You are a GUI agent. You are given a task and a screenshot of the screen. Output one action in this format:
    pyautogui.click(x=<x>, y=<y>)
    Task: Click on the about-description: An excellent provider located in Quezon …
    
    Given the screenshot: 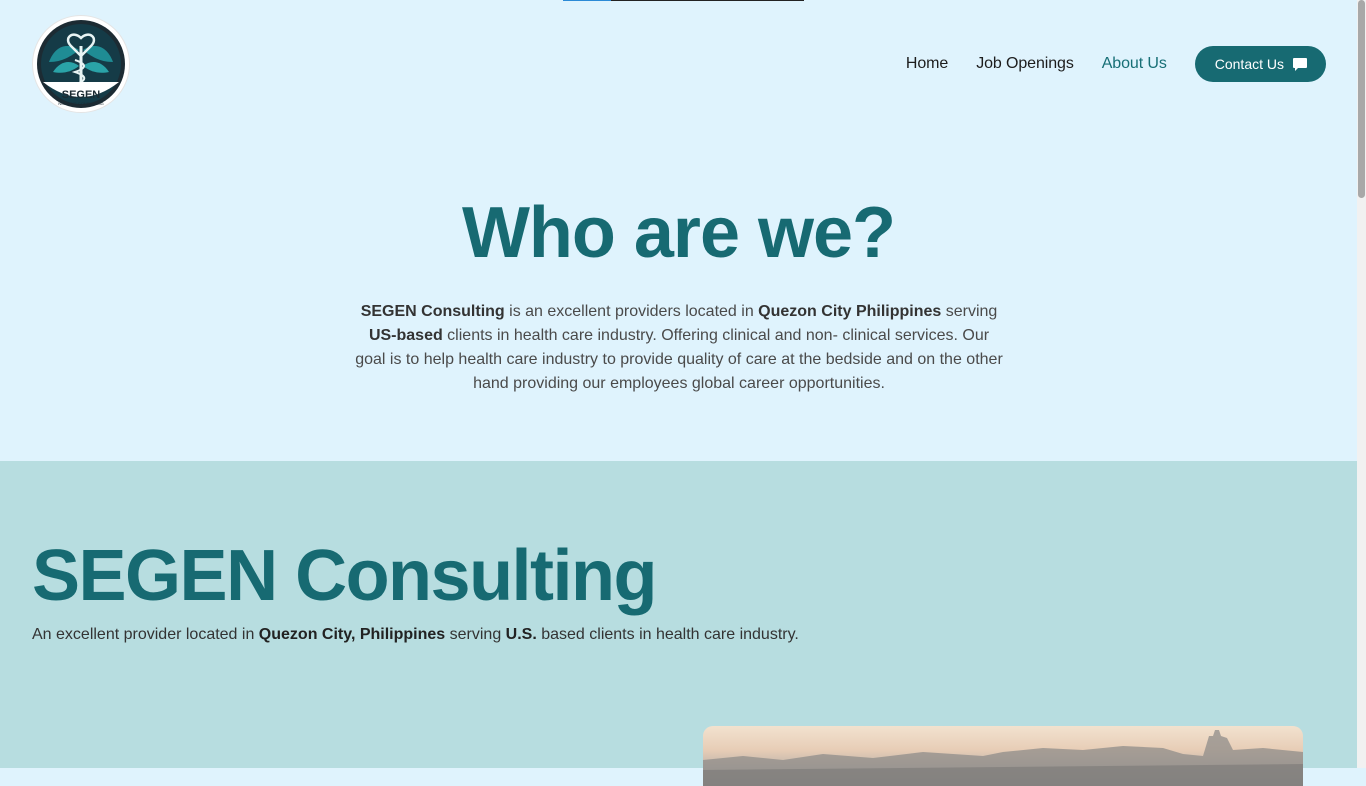 What is the action you would take?
    pyautogui.click(x=415, y=634)
    